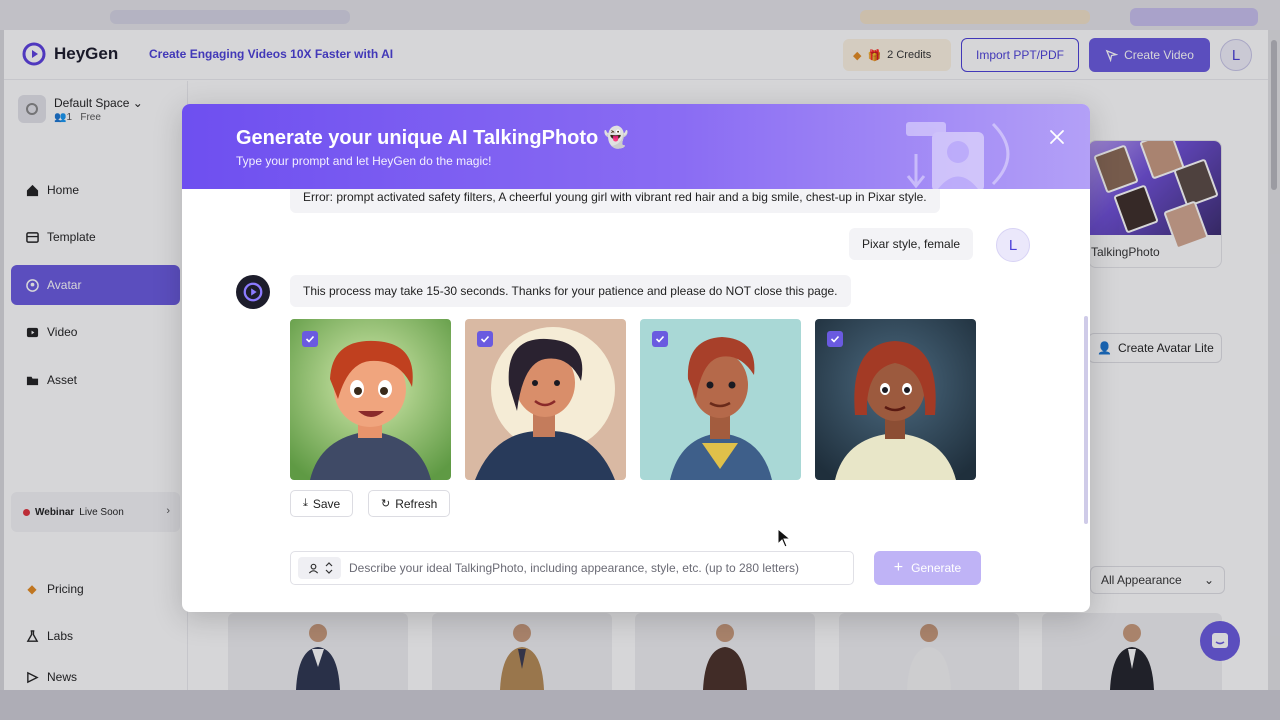 Image resolution: width=1280 pixels, height=720 pixels. I want to click on refresh-button: ↻ Refresh, so click(409, 503).